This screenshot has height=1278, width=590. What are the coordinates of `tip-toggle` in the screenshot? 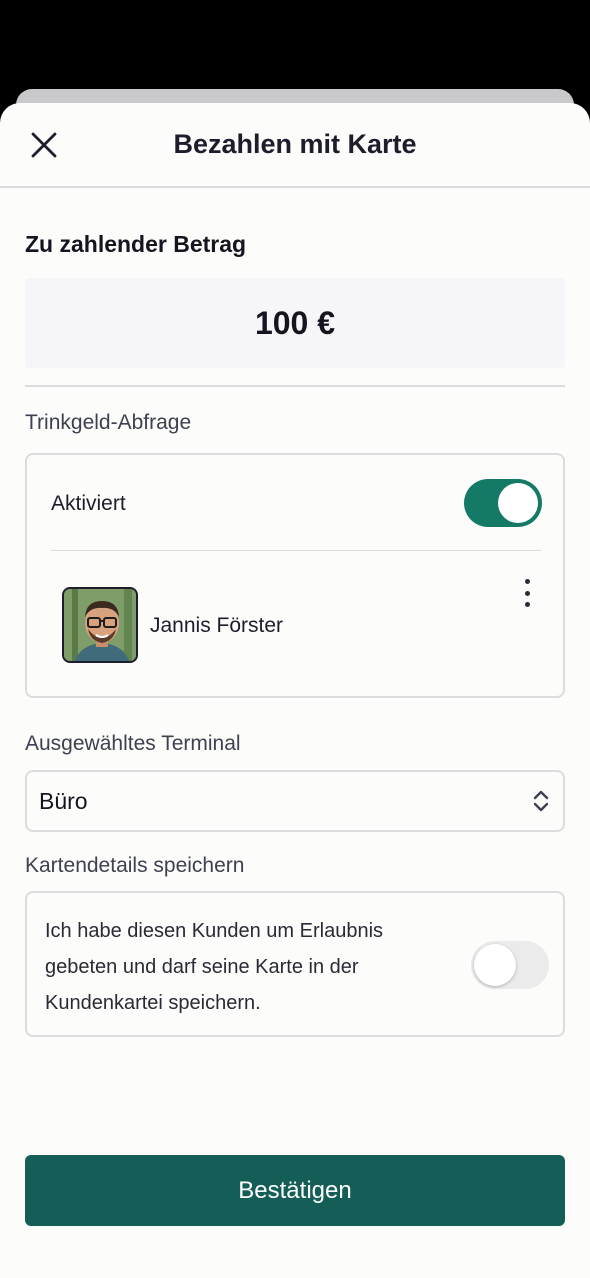 It's located at (503, 503).